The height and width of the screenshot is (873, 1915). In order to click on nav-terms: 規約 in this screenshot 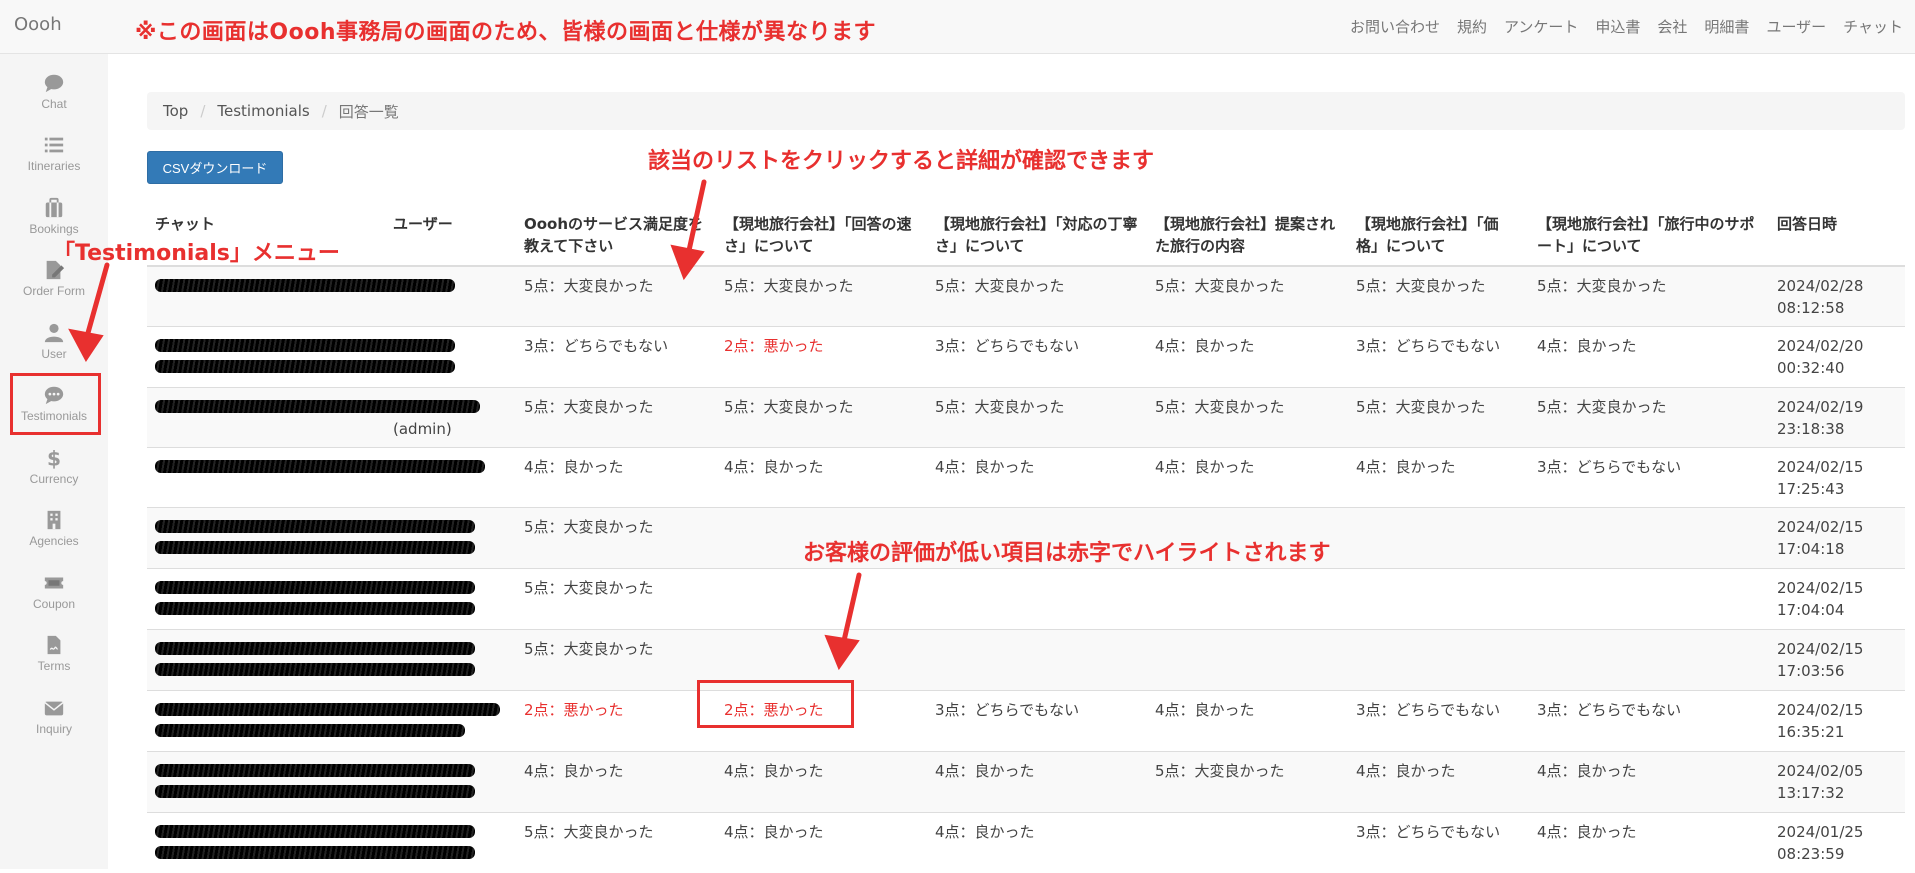, I will do `click(1472, 26)`.